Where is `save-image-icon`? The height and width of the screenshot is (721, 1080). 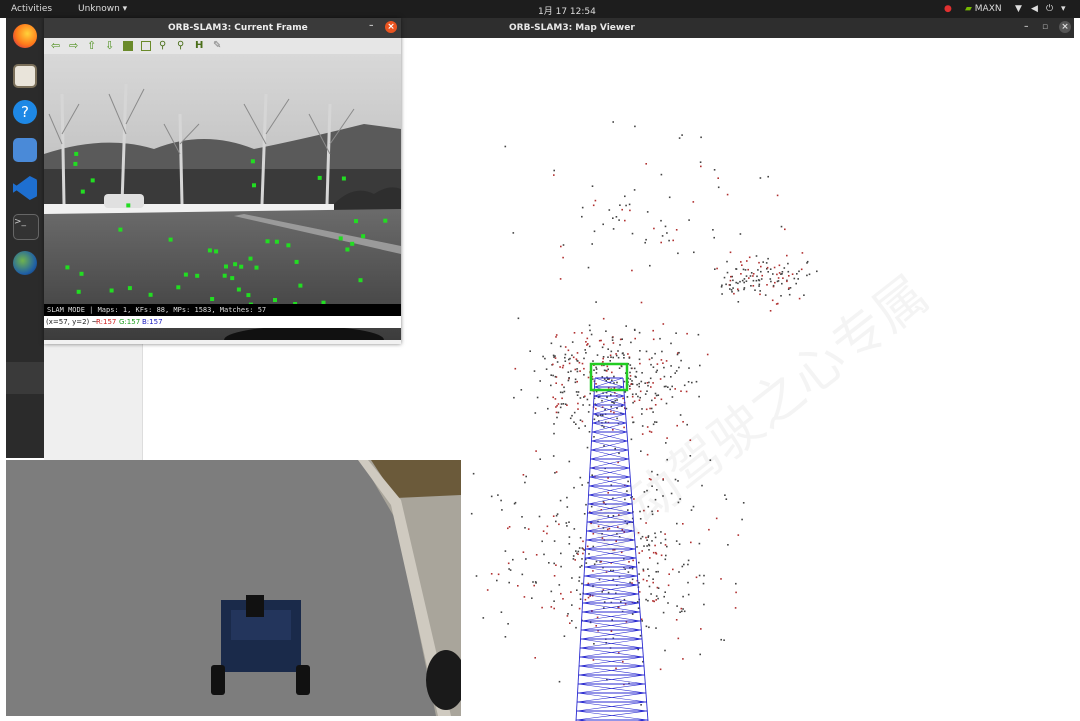
save-image-icon is located at coordinates (128, 46).